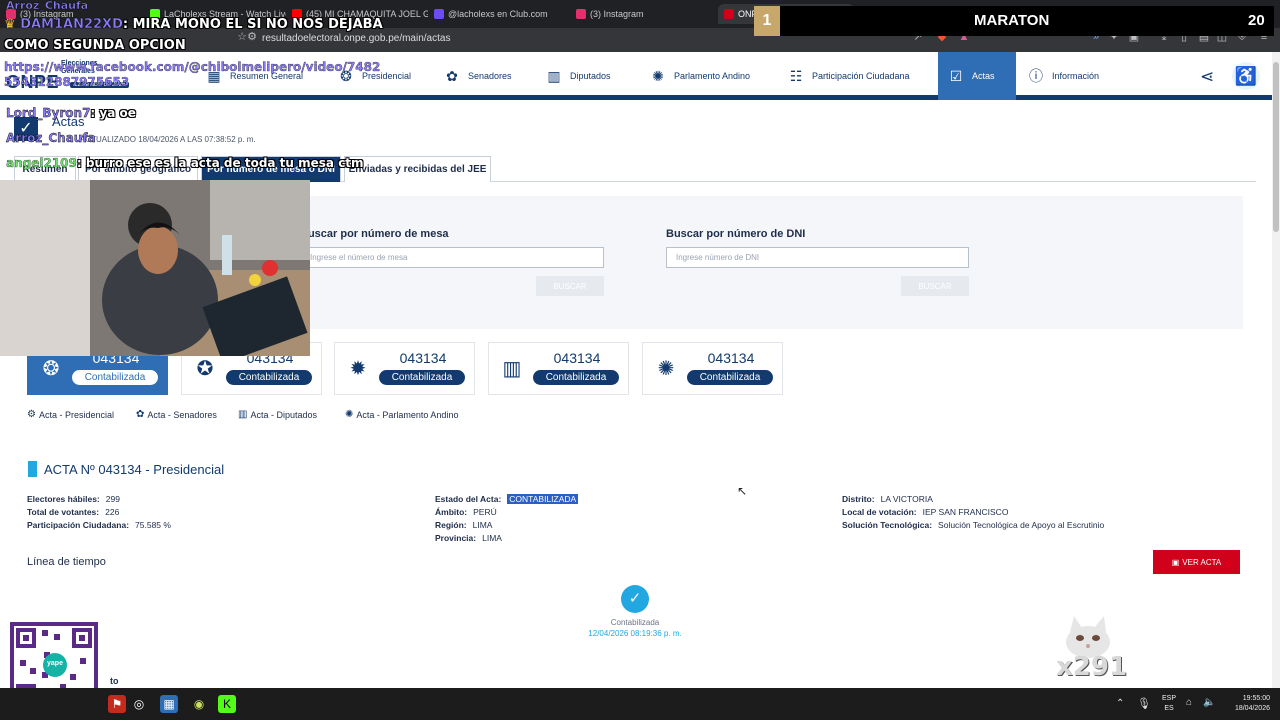 Image resolution: width=1280 pixels, height=725 pixels. I want to click on volume-icon: 🔈, so click(1209, 702).